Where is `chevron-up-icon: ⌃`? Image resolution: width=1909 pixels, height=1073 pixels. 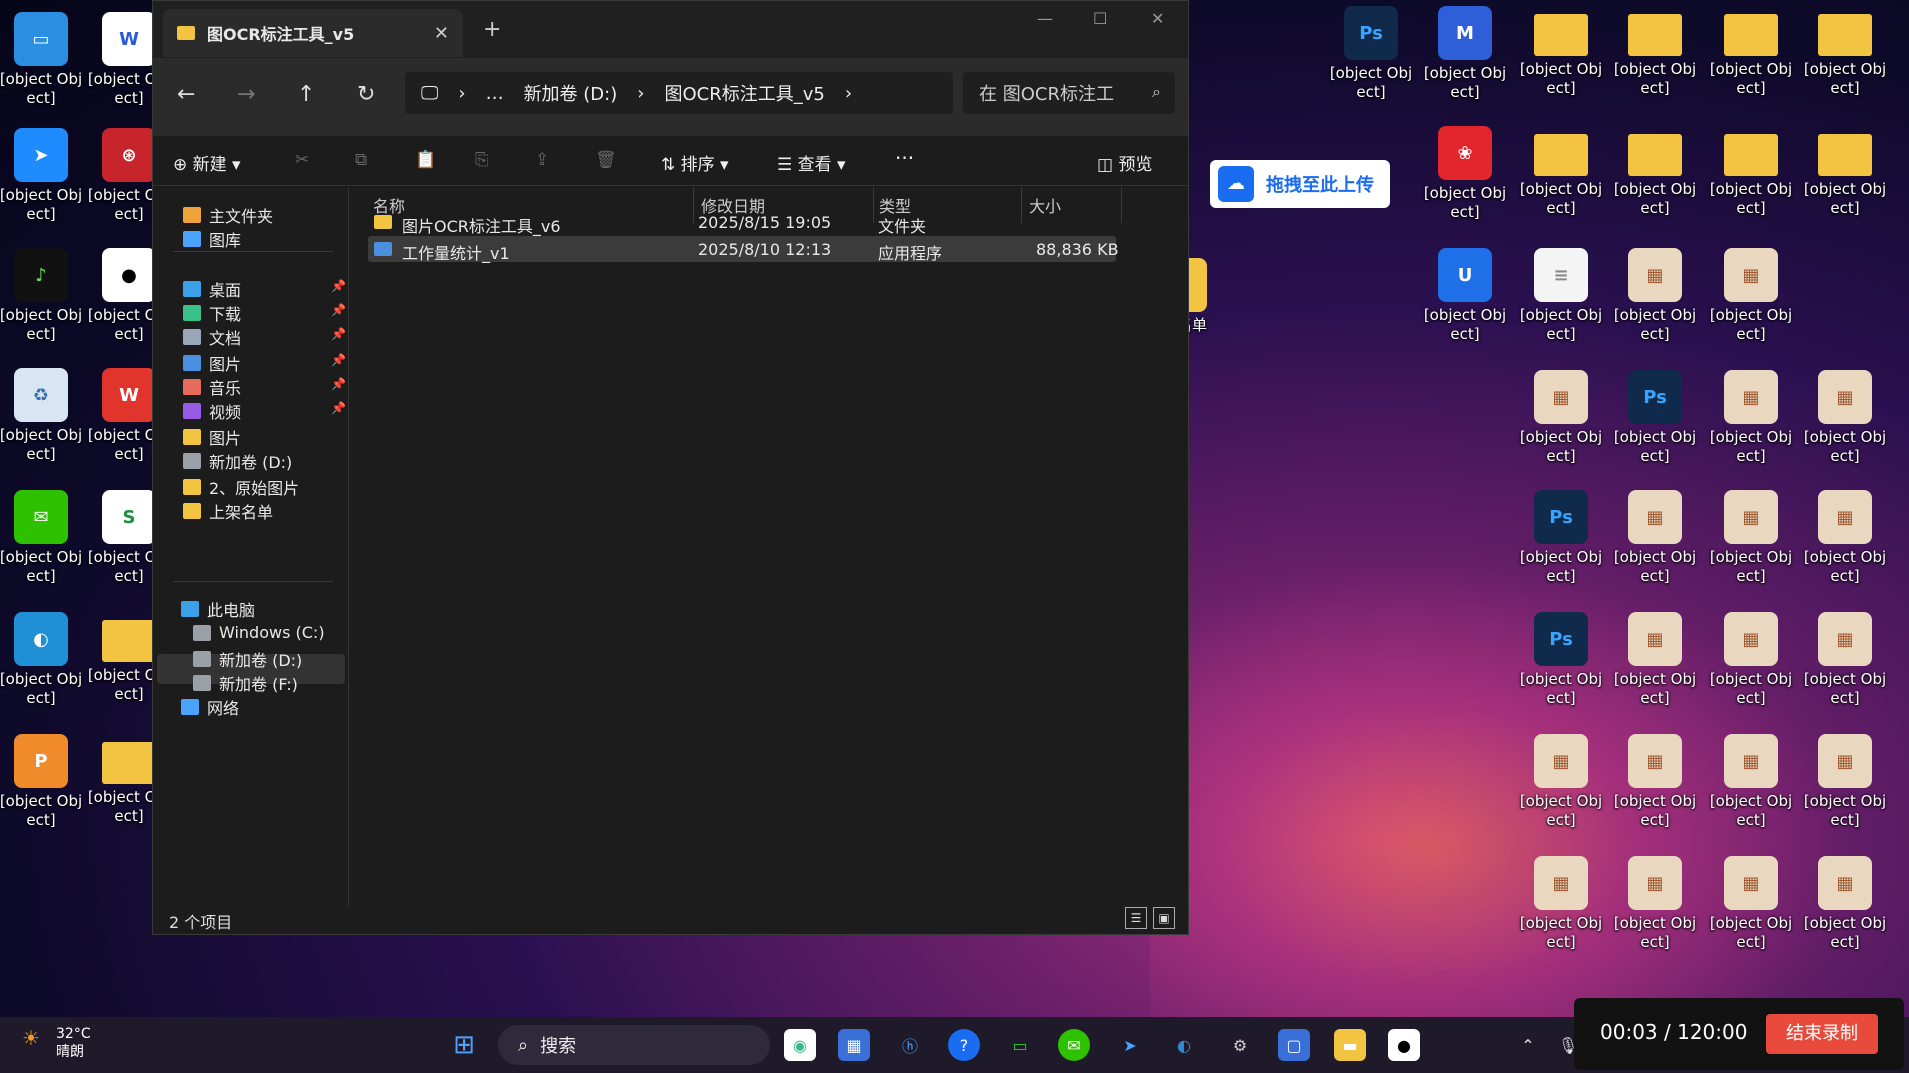
chevron-up-icon: ⌃ is located at coordinates (1528, 1045).